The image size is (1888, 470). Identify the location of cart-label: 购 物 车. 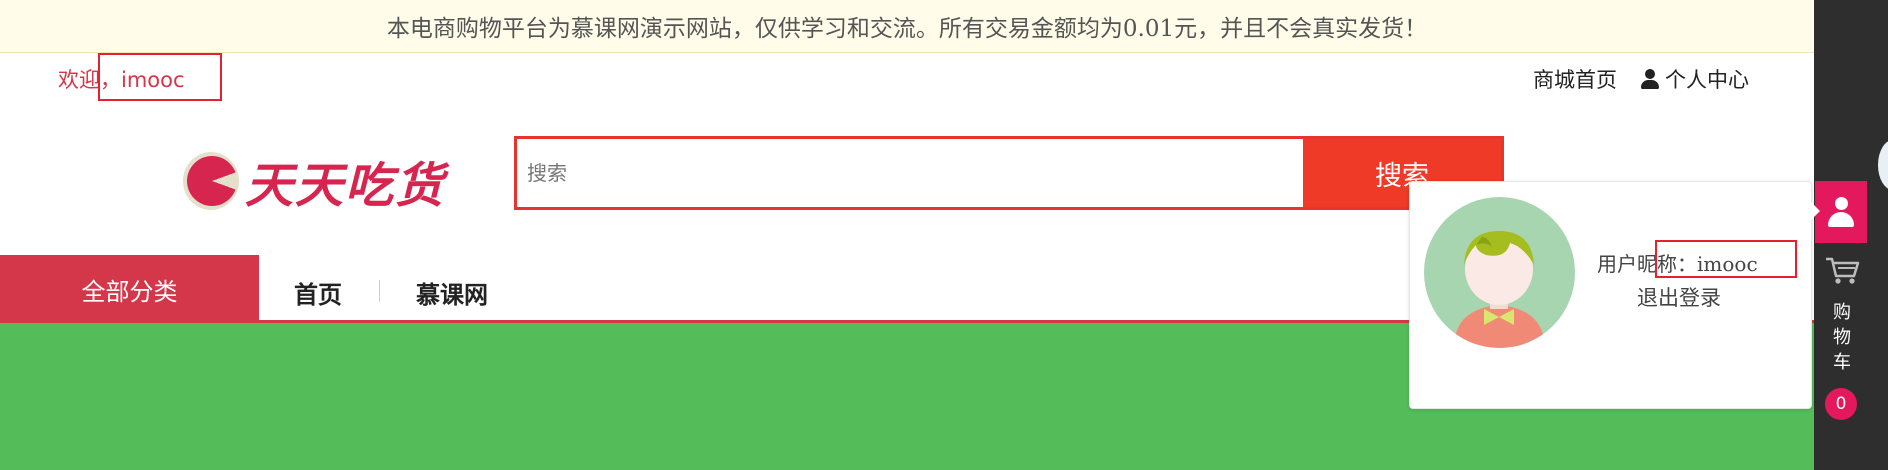
(1842, 337).